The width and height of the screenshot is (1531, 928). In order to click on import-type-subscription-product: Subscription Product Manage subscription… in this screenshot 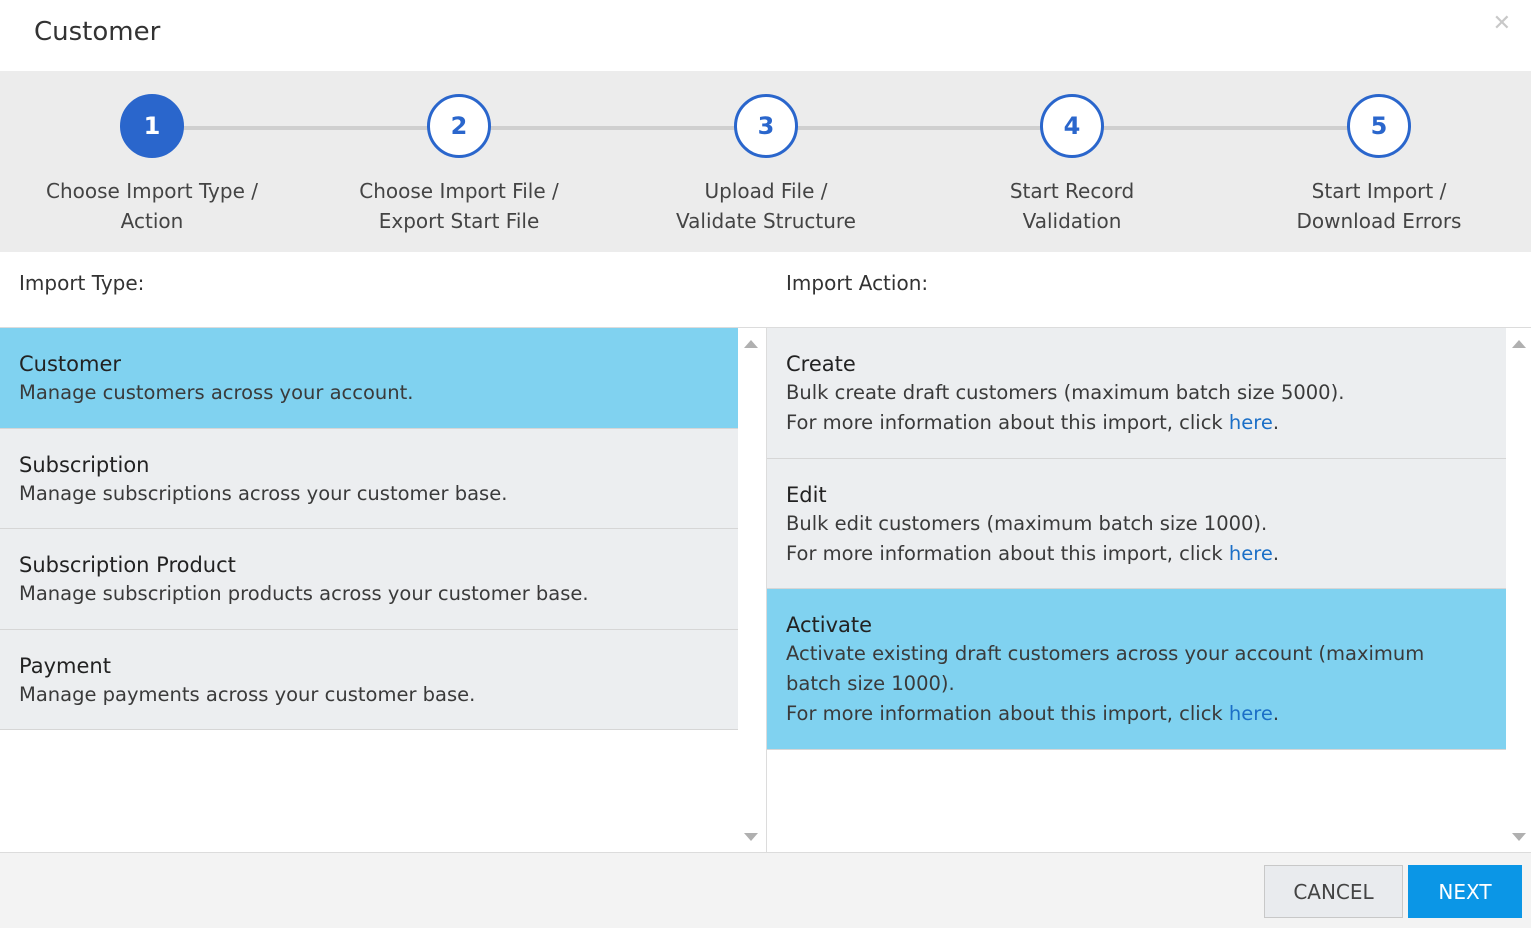, I will do `click(369, 579)`.